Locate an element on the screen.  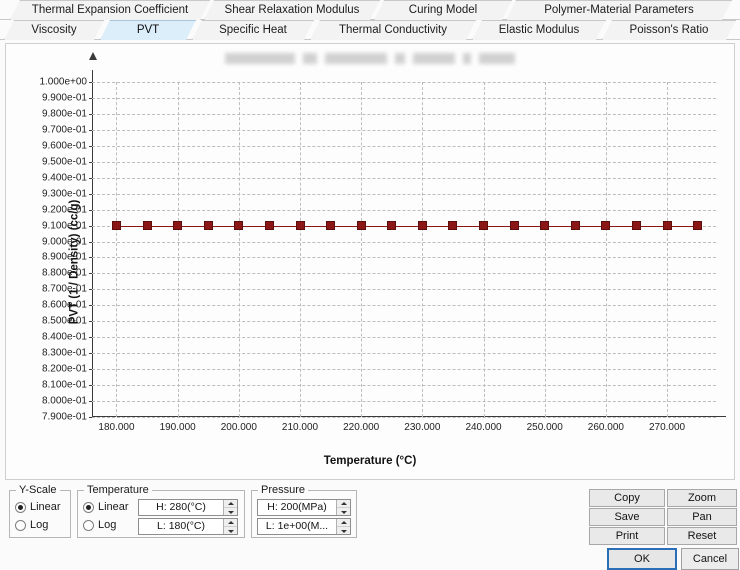
y-axis-tick-label: 8.900e-01 is located at coordinates (64, 257).